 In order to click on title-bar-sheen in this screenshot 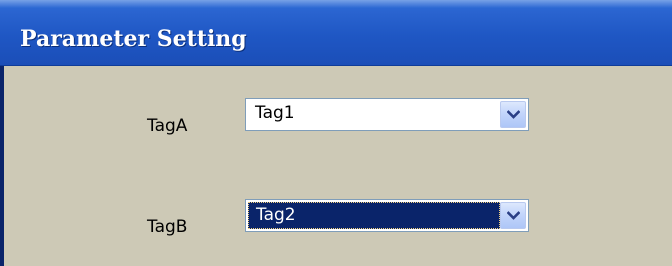, I will do `click(336, 4)`.